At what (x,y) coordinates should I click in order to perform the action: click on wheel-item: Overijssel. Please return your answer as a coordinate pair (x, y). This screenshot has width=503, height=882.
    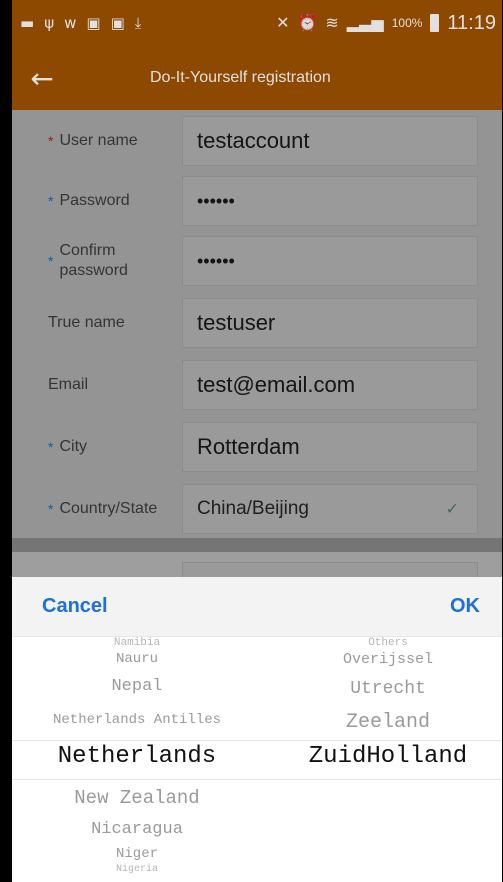
    Looking at the image, I should click on (388, 659).